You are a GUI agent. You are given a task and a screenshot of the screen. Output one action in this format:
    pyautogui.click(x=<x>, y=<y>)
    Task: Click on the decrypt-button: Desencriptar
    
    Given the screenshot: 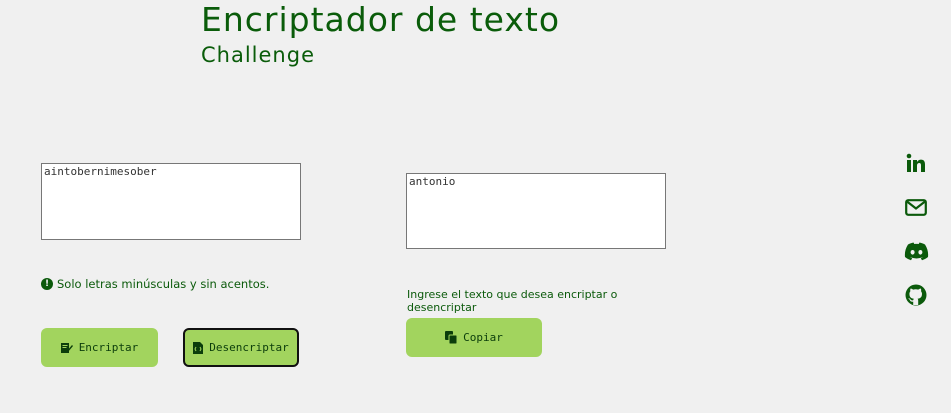 What is the action you would take?
    pyautogui.click(x=241, y=347)
    